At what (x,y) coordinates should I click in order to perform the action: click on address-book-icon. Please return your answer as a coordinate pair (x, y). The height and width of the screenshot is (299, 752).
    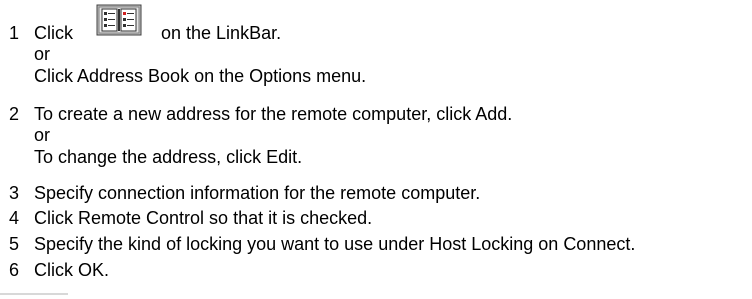
    Looking at the image, I should click on (119, 20).